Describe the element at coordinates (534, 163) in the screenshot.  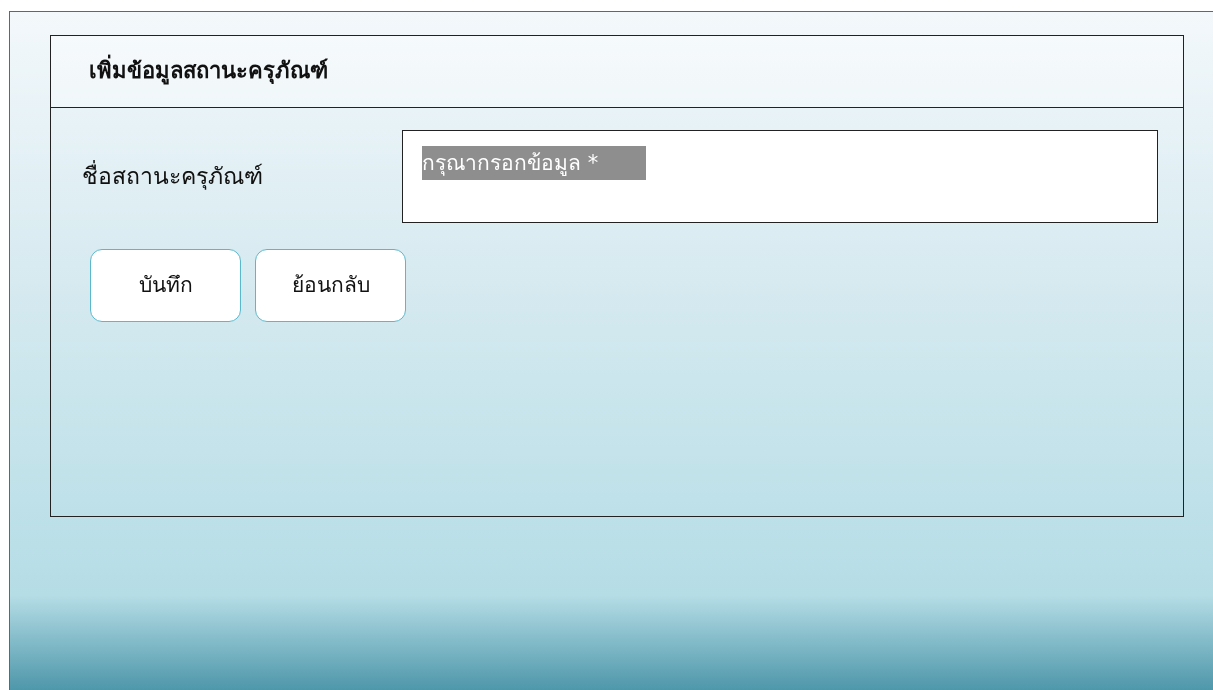
I see `input-field: กรุณากรอกข้อมูล *` at that location.